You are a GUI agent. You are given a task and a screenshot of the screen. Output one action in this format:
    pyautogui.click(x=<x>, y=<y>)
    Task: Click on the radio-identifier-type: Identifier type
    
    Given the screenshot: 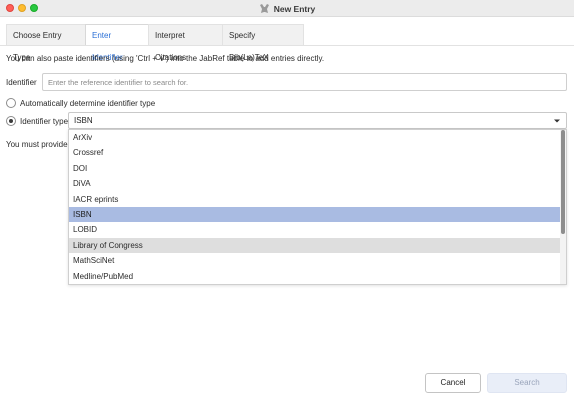 What is the action you would take?
    pyautogui.click(x=37, y=121)
    